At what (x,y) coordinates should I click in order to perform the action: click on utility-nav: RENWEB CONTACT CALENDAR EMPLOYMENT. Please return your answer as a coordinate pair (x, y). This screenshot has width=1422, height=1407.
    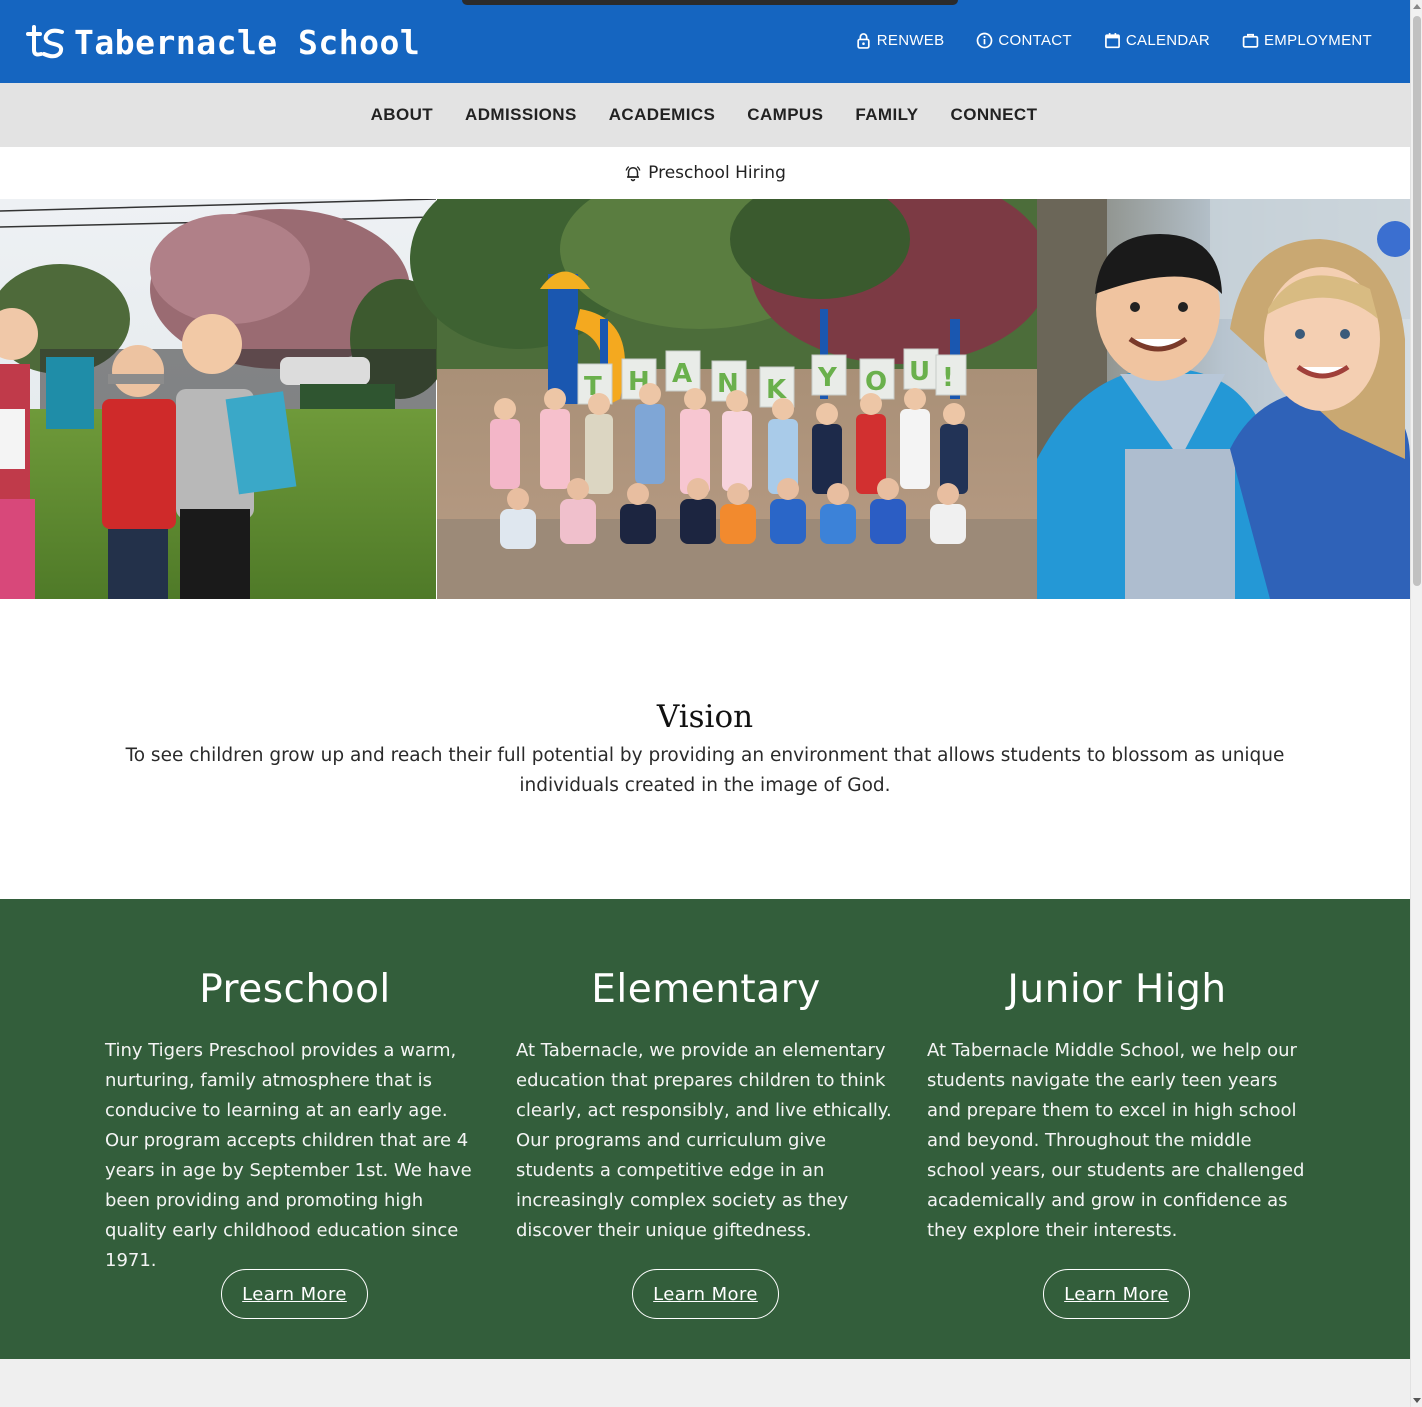
    Looking at the image, I should click on (1113, 40).